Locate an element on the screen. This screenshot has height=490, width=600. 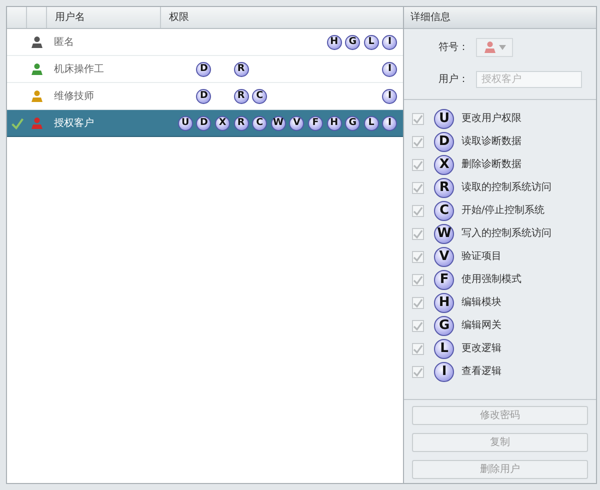
permission-label: 更改用户权限 is located at coordinates (491, 119).